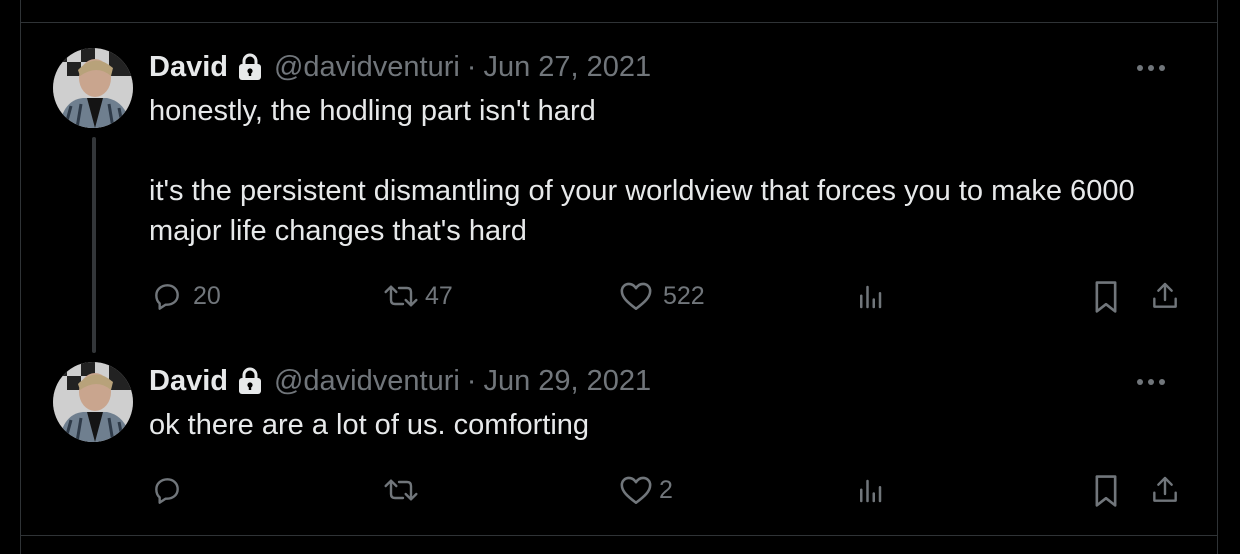 Image resolution: width=1240 pixels, height=554 pixels. I want to click on thread-line, so click(94, 245).